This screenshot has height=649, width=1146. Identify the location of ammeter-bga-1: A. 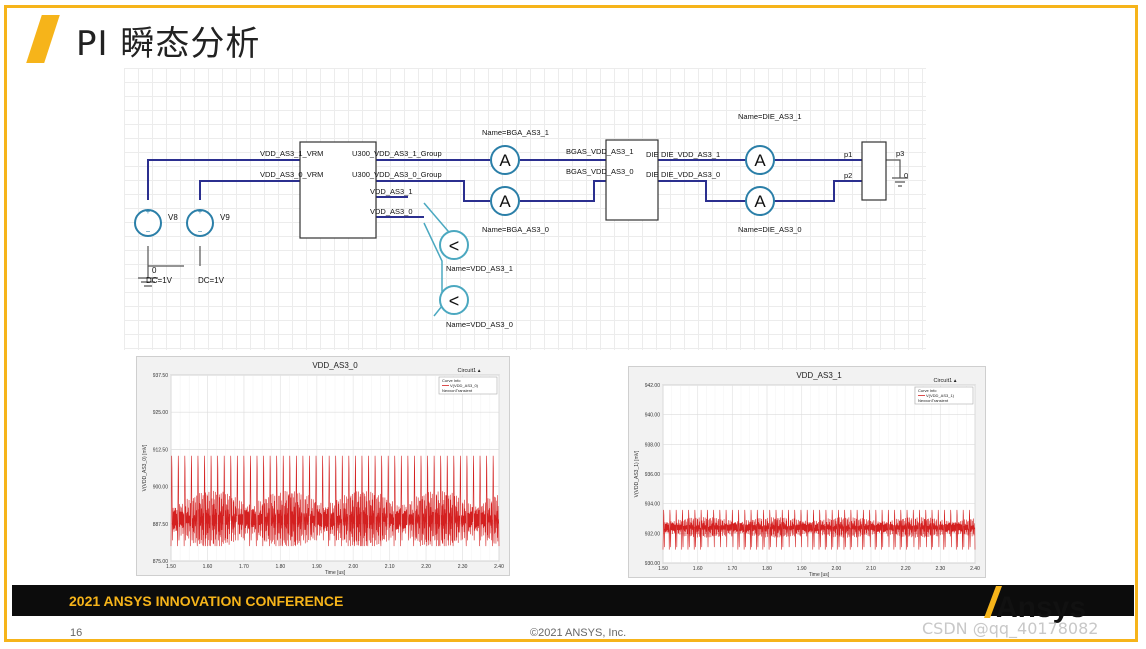
(505, 160).